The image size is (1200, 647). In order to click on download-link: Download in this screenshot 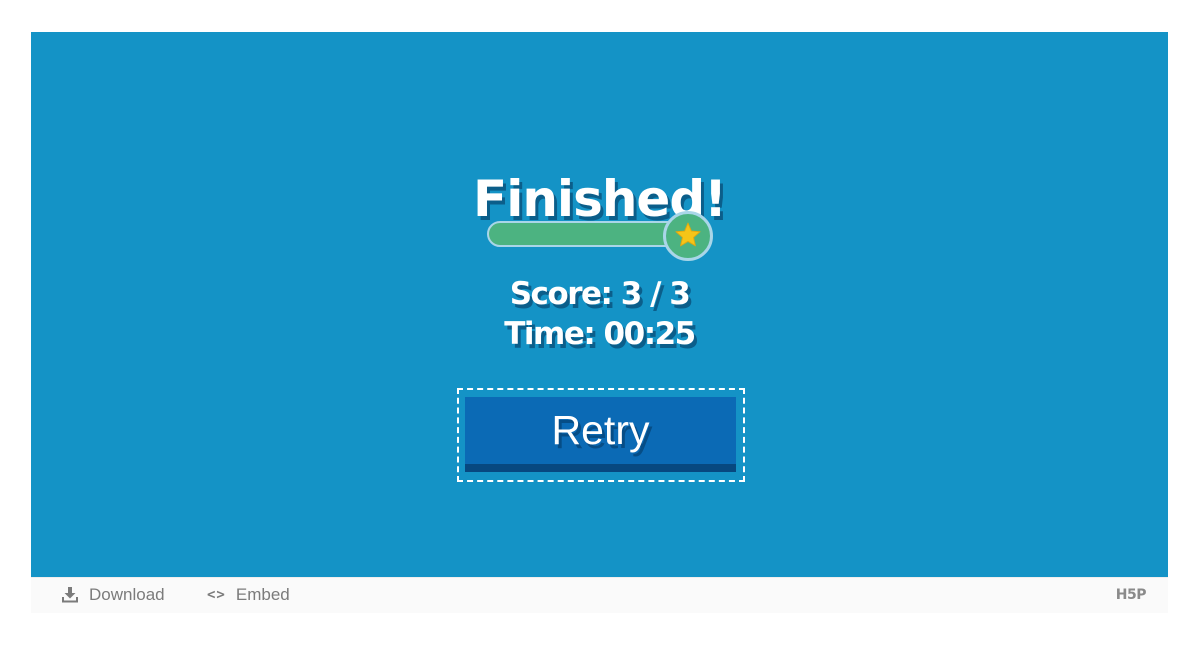, I will do `click(113, 595)`.